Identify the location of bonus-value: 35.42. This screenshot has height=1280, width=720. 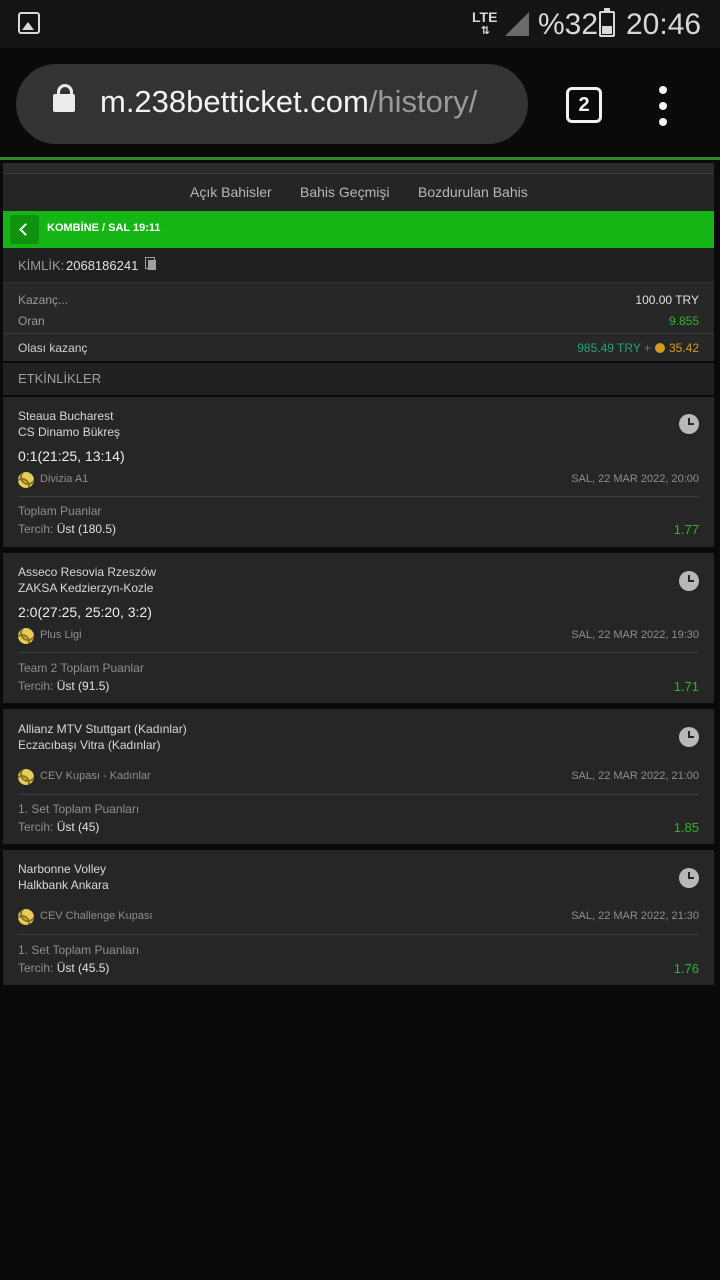
(683, 348).